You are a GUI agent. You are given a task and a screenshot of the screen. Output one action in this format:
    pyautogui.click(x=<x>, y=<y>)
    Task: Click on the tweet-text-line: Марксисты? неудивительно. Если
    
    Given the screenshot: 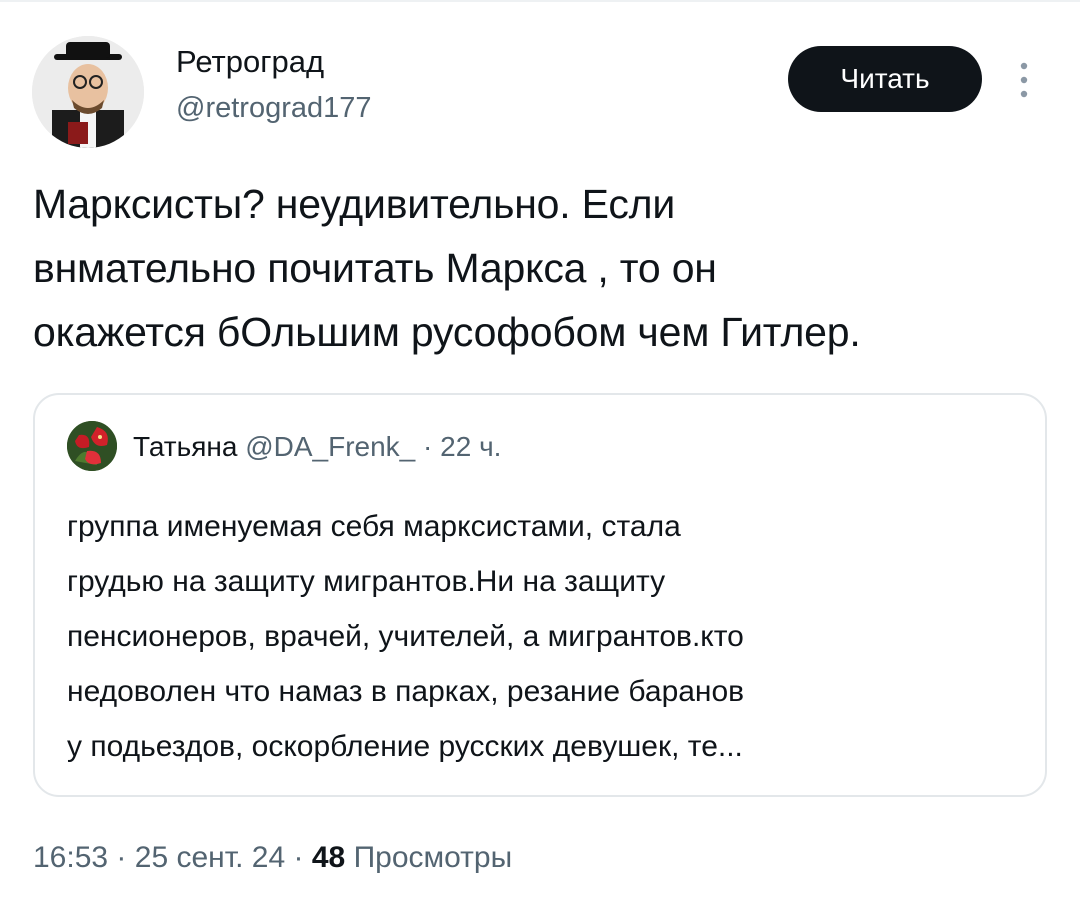 What is the action you would take?
    pyautogui.click(x=354, y=204)
    